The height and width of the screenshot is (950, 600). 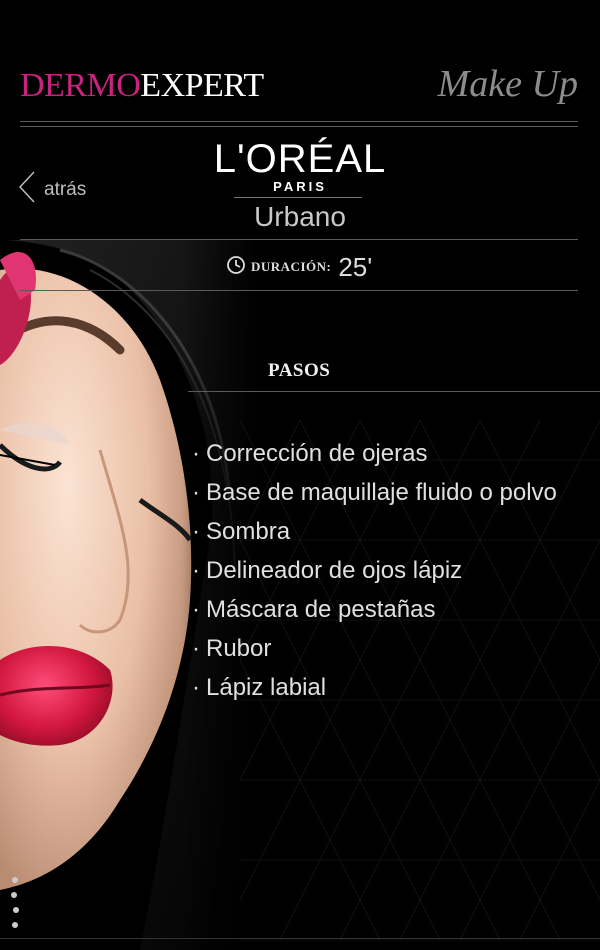 I want to click on back-button: atrás, so click(x=52, y=189).